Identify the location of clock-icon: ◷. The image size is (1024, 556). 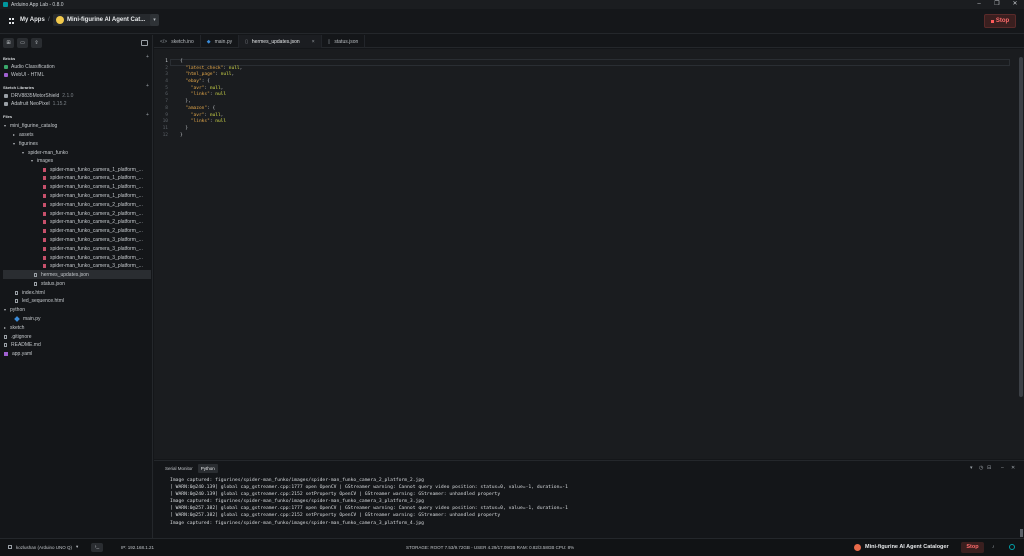
(981, 468).